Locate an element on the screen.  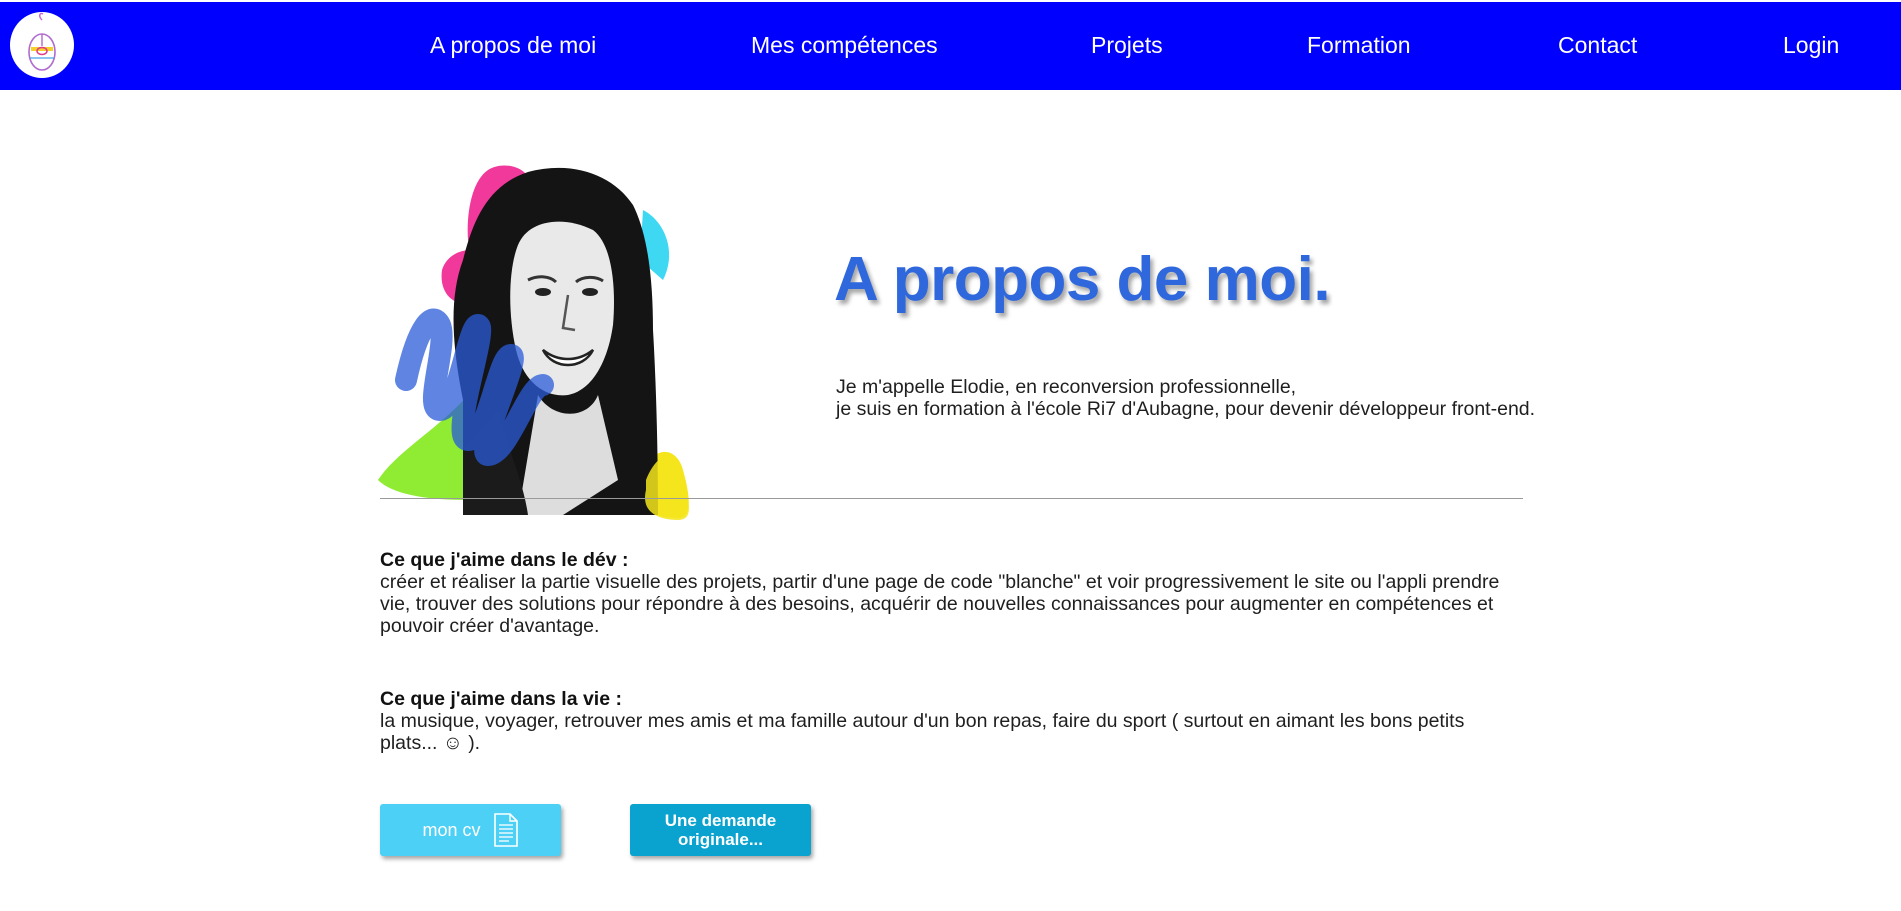
logo-icon is located at coordinates (42, 45).